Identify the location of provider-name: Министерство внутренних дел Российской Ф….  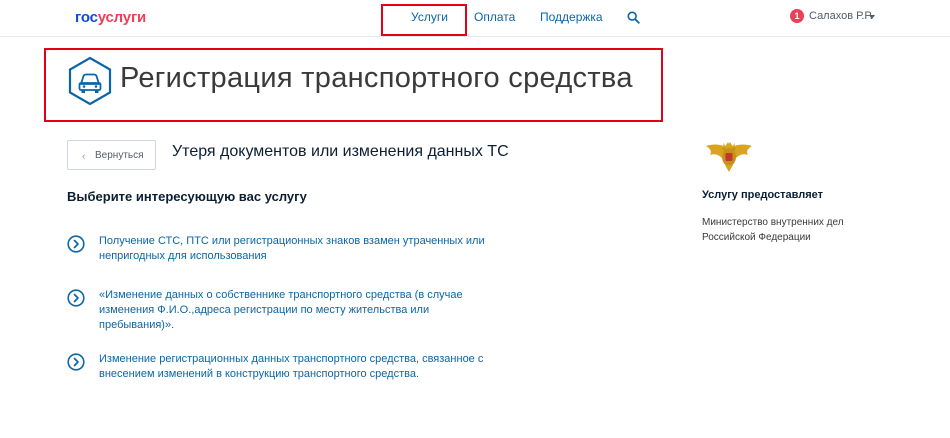
(773, 230).